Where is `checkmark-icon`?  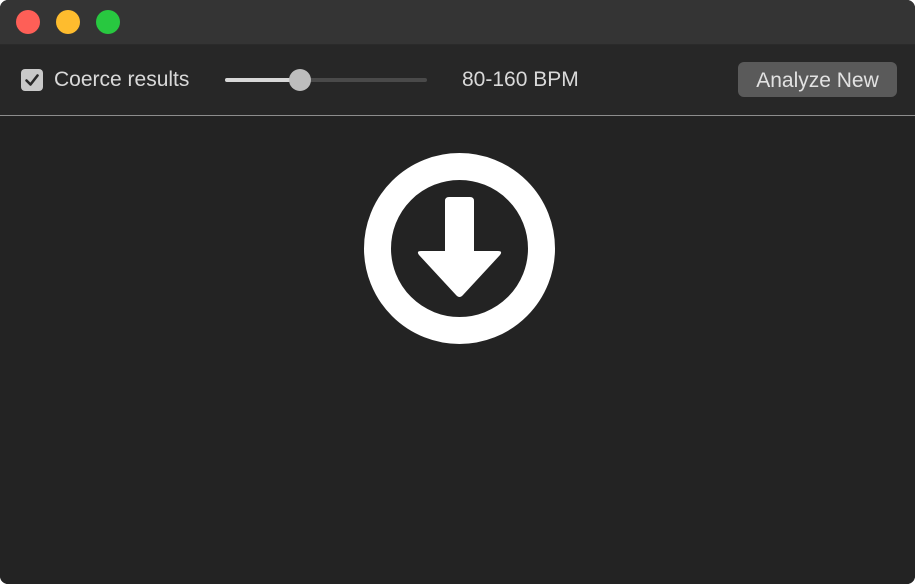
checkmark-icon is located at coordinates (32, 80).